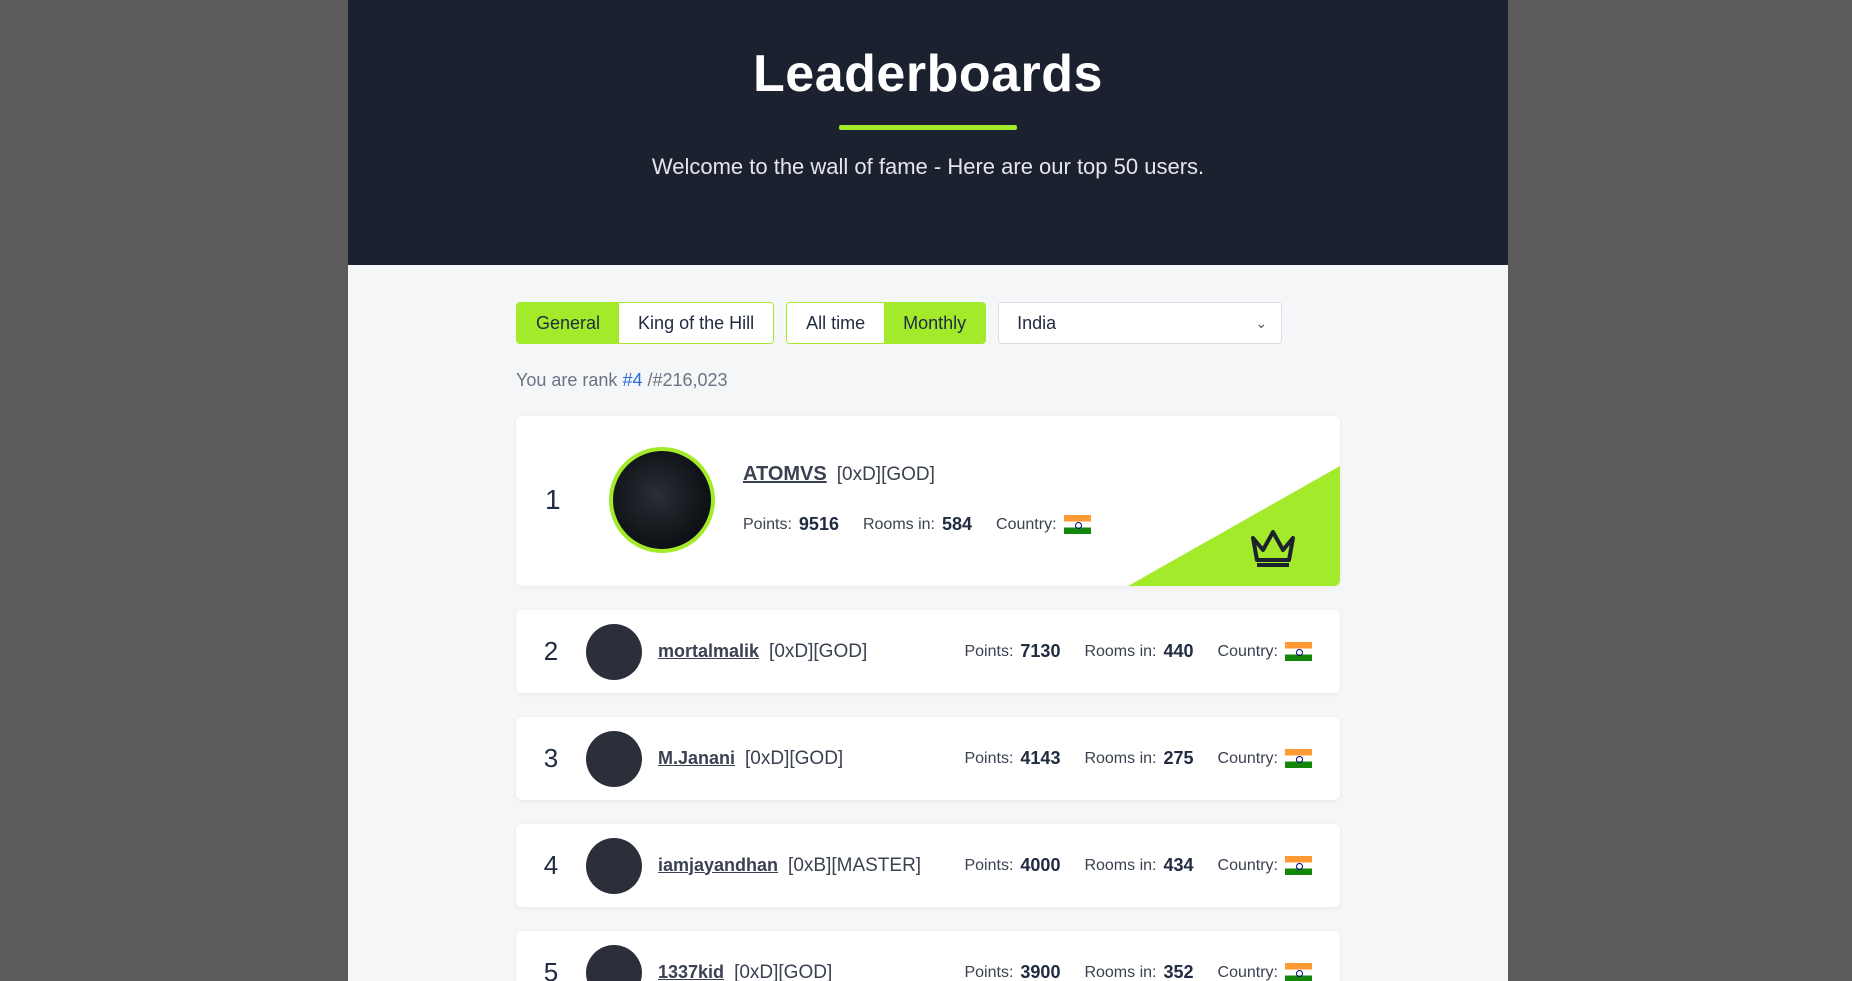  What do you see at coordinates (935, 323) in the screenshot?
I see `tab-monthly: Monthly` at bounding box center [935, 323].